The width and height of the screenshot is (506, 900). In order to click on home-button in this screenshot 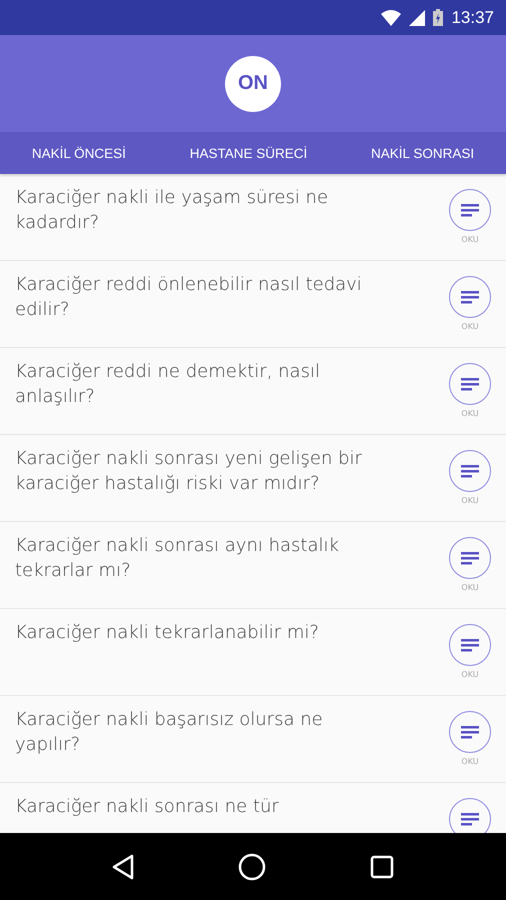, I will do `click(252, 866)`.